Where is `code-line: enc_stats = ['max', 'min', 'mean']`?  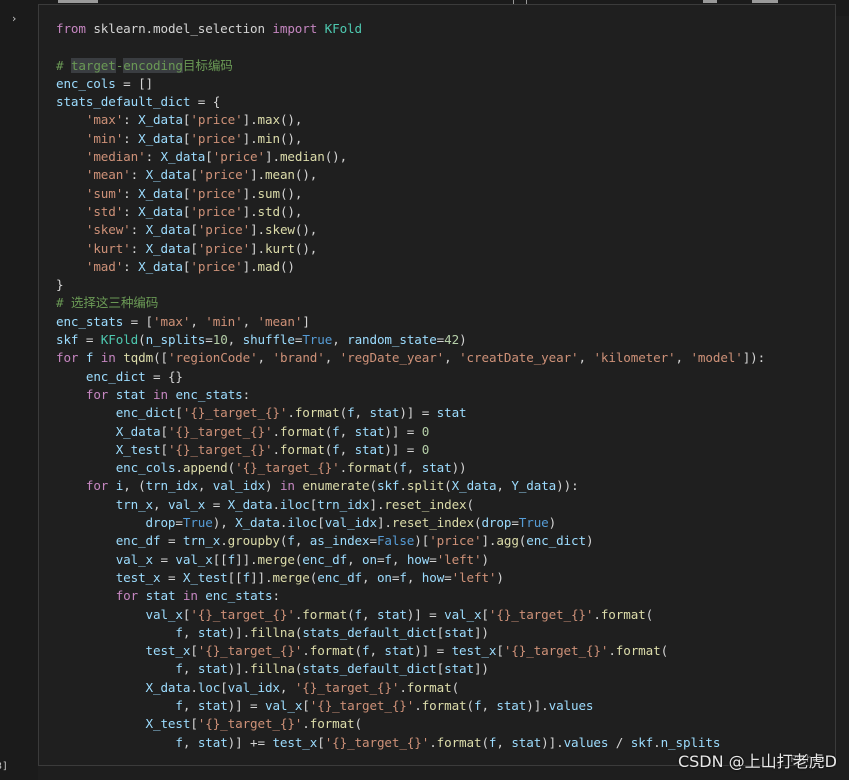 code-line: enc_stats = ['max', 'min', 'mean'] is located at coordinates (183, 321).